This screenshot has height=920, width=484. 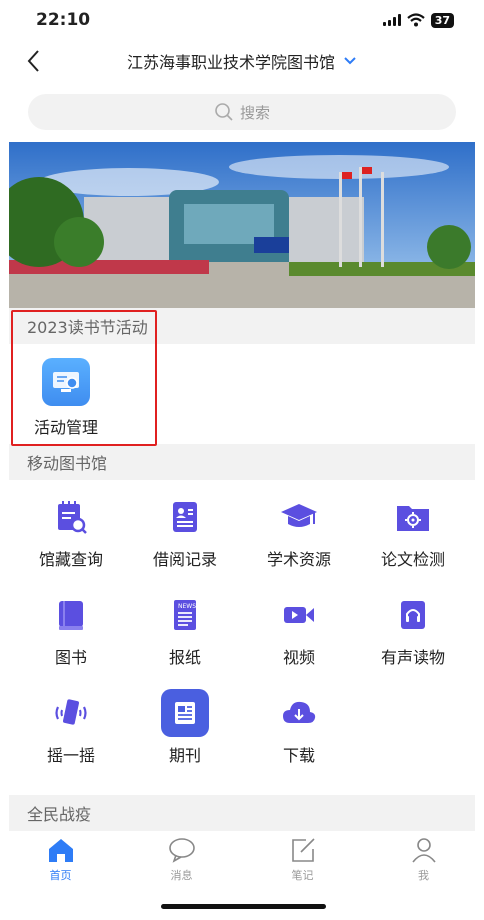 What do you see at coordinates (243, 906) in the screenshot?
I see `home-indicator` at bounding box center [243, 906].